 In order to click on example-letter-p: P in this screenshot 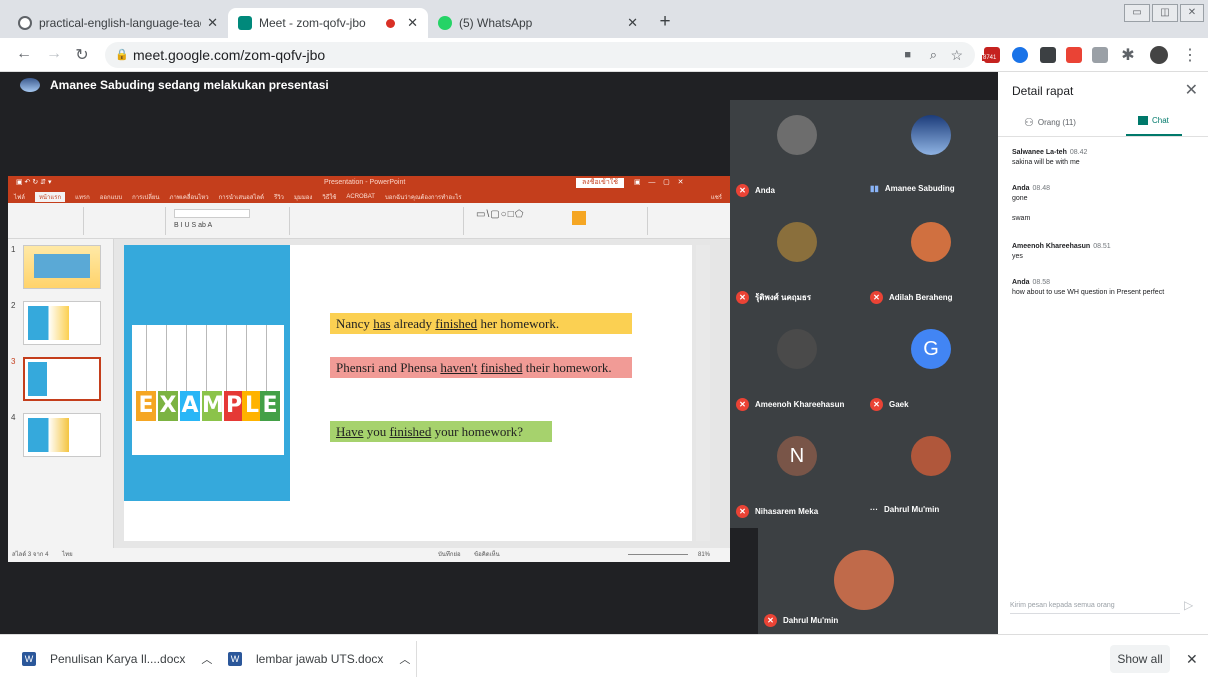, I will do `click(234, 406)`.